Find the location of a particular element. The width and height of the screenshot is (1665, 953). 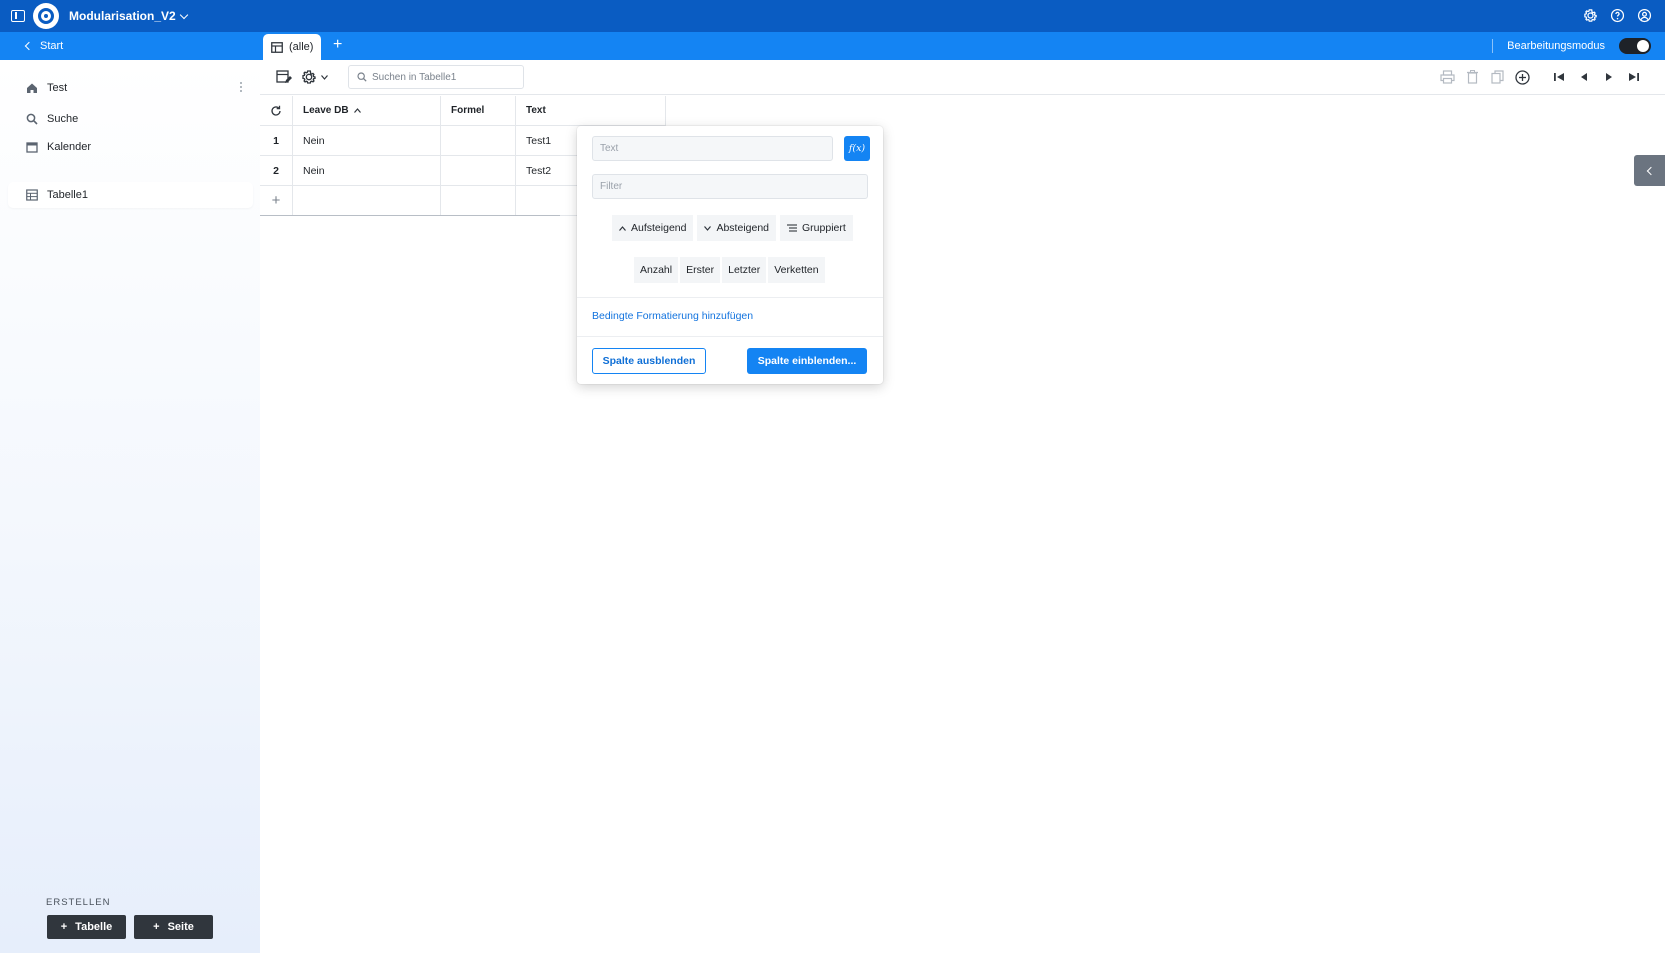

sidebar-item-label: Suche is located at coordinates (63, 119).